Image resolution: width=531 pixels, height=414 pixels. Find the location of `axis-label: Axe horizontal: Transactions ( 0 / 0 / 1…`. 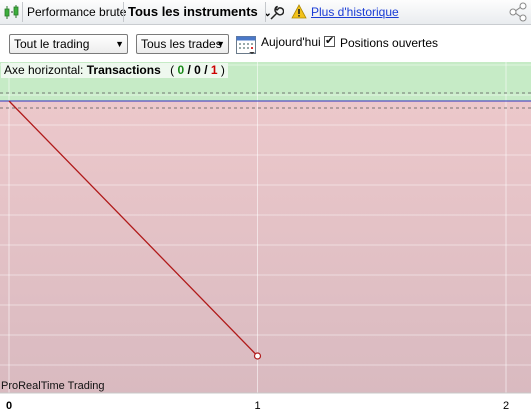

axis-label: Axe horizontal: Transactions ( 0 / 0 / 1… is located at coordinates (114, 70).